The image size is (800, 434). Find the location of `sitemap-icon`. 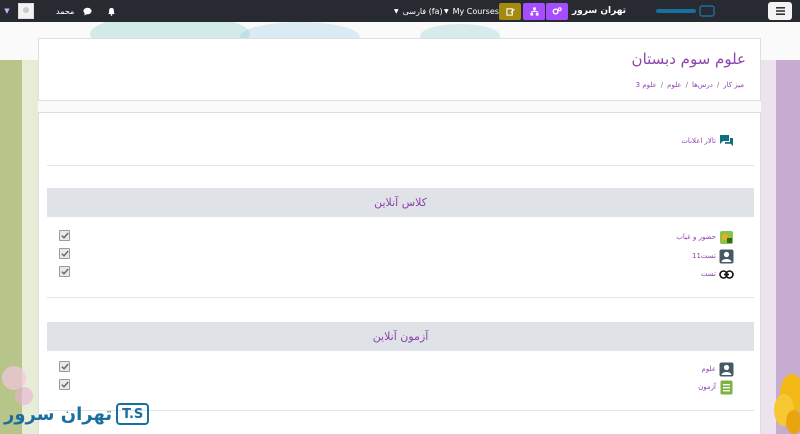

sitemap-icon is located at coordinates (534, 11).